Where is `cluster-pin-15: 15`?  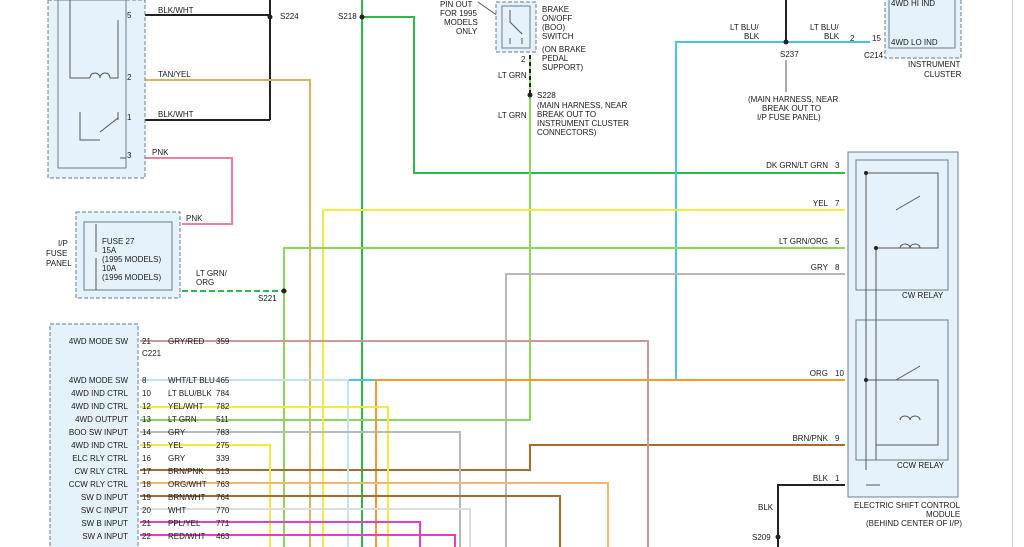 cluster-pin-15: 15 is located at coordinates (876, 38).